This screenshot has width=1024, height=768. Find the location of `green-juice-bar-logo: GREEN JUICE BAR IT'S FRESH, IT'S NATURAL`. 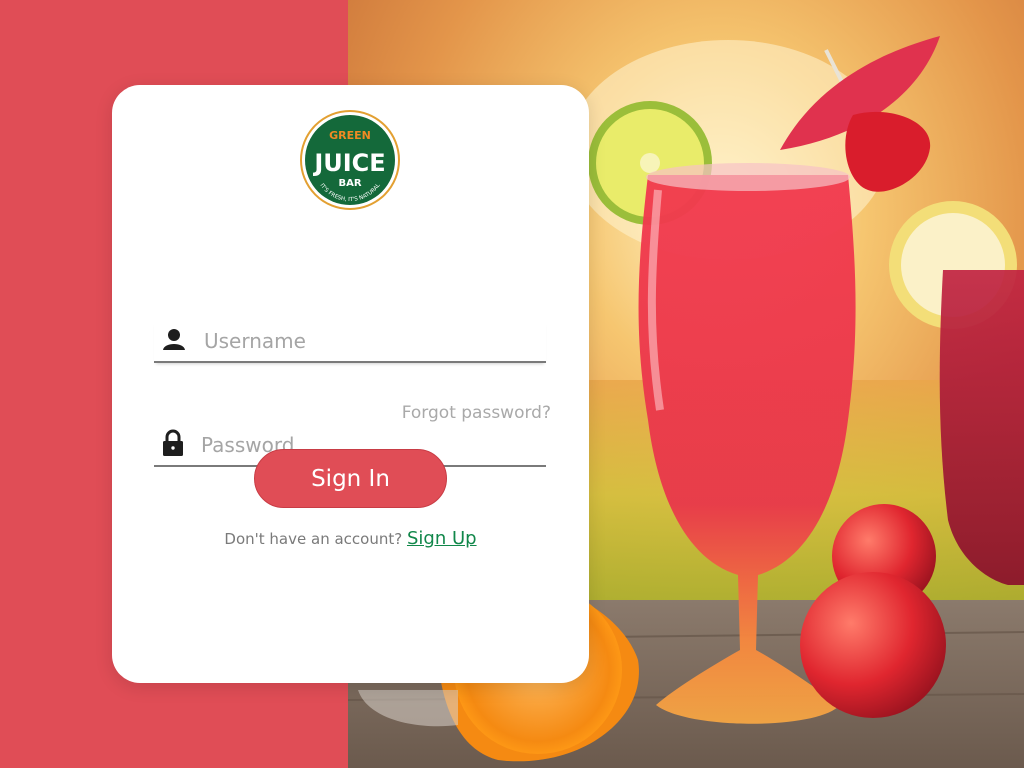

green-juice-bar-logo: GREEN JUICE BAR IT'S FRESH, IT'S NATURAL is located at coordinates (350, 160).